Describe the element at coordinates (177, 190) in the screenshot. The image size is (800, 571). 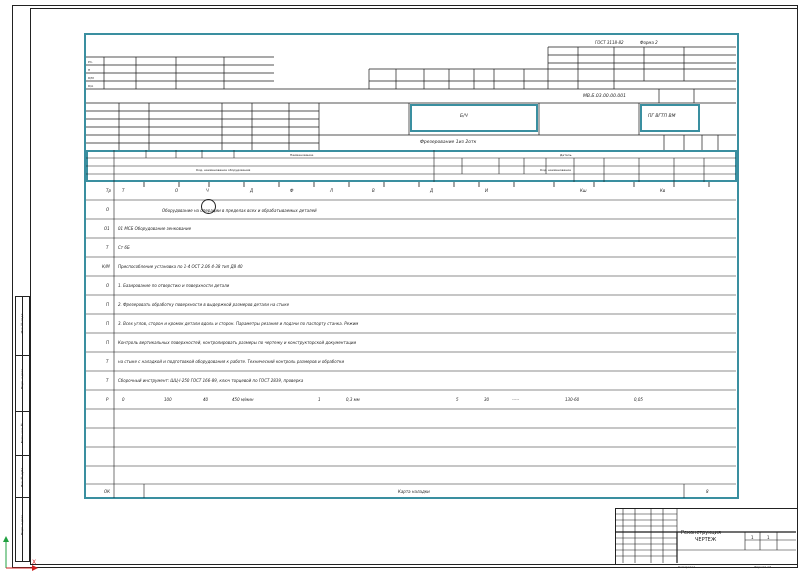
I see `op0-c2: О` at that location.